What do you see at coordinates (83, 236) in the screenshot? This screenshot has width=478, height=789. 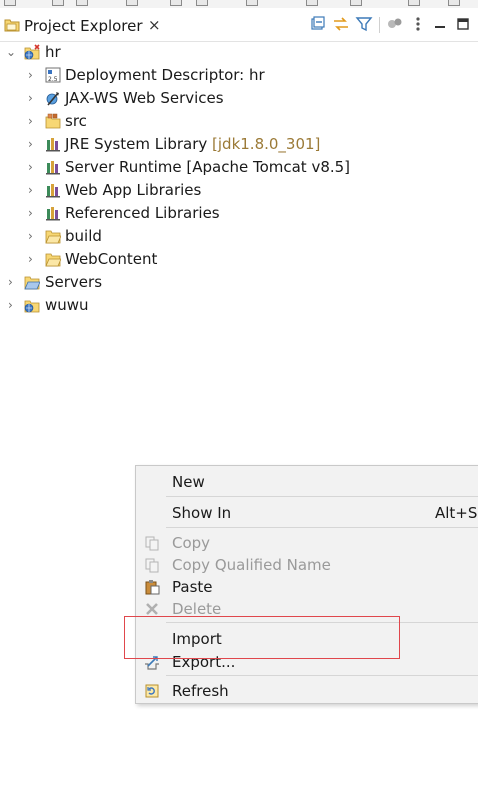 I see `tree-item-label: build` at bounding box center [83, 236].